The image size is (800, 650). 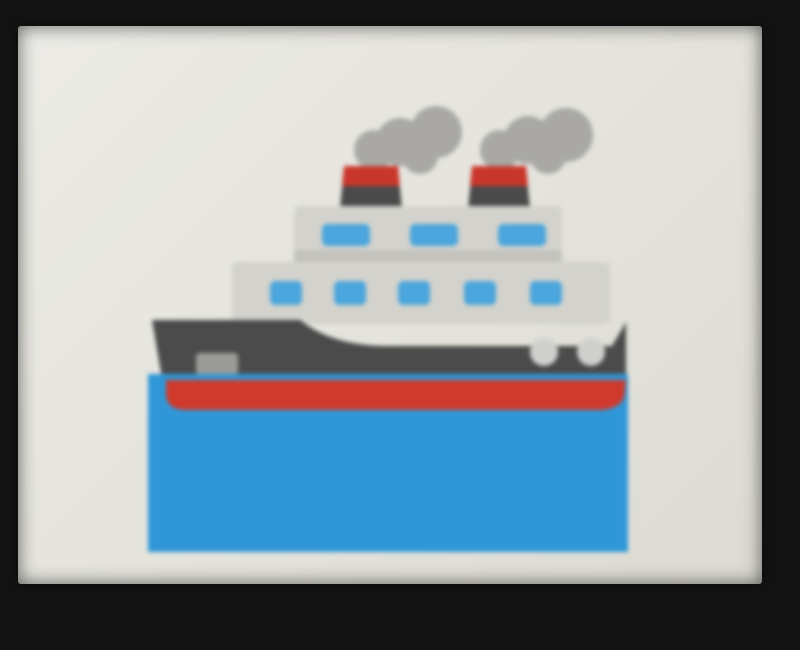 What do you see at coordinates (217, 364) in the screenshot?
I see `anchor-plate` at bounding box center [217, 364].